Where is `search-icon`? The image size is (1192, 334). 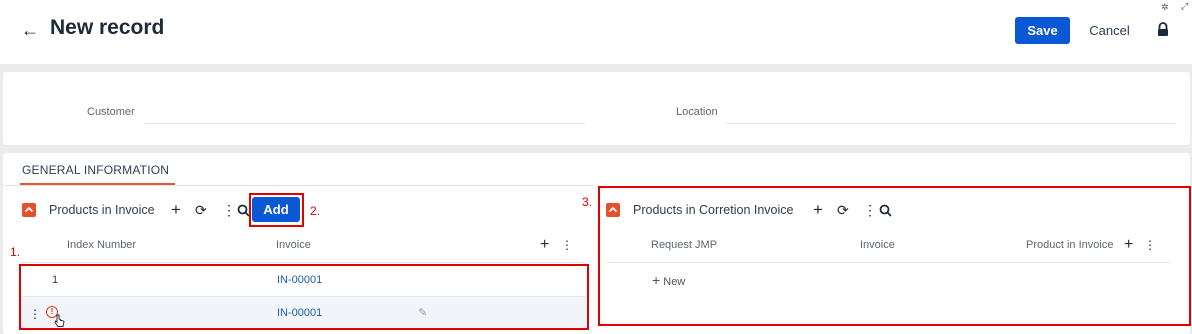
search-icon is located at coordinates (885, 210).